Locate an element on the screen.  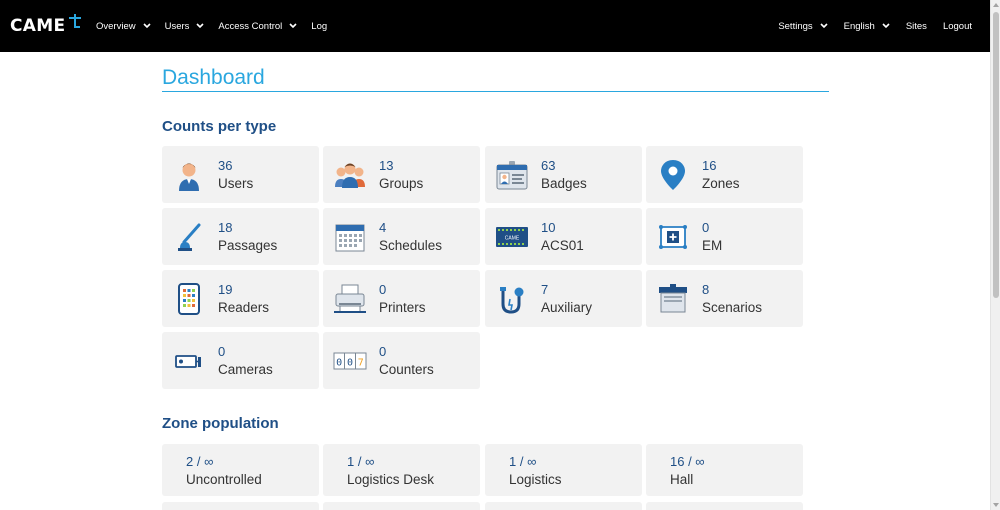
user-icon is located at coordinates (189, 177).